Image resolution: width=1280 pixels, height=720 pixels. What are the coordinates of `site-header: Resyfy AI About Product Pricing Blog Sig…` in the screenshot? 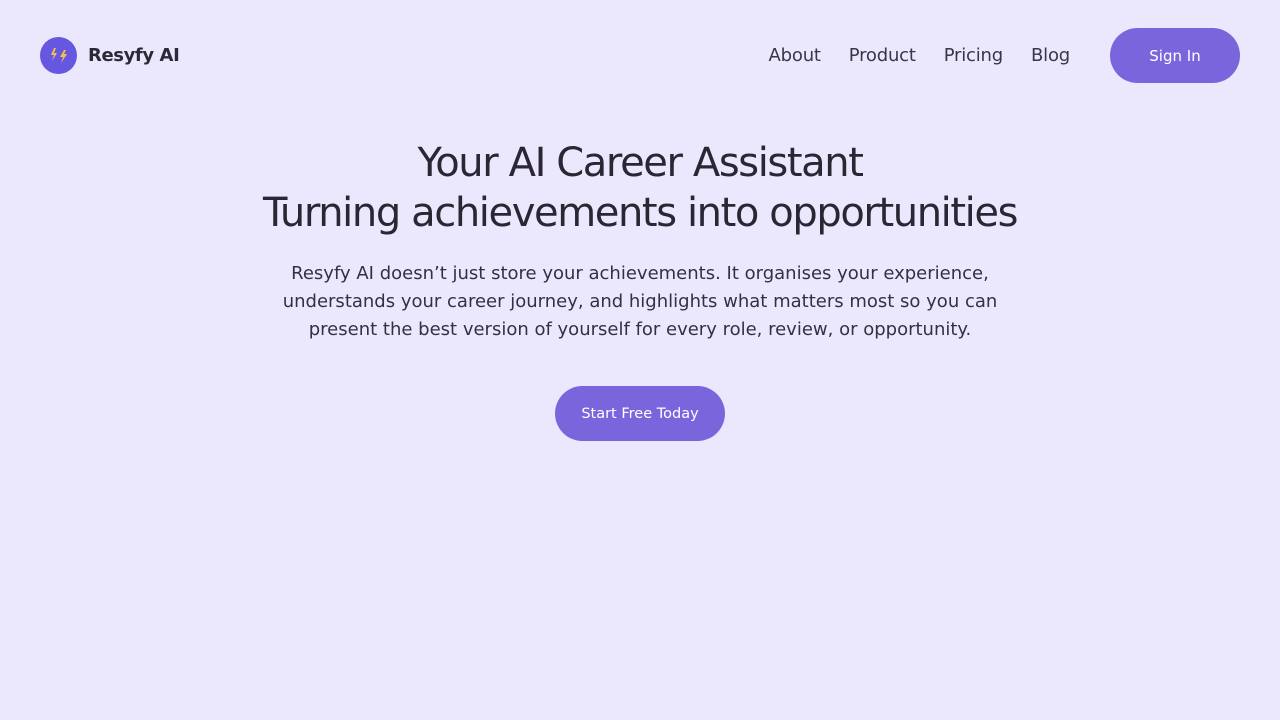 It's located at (640, 55).